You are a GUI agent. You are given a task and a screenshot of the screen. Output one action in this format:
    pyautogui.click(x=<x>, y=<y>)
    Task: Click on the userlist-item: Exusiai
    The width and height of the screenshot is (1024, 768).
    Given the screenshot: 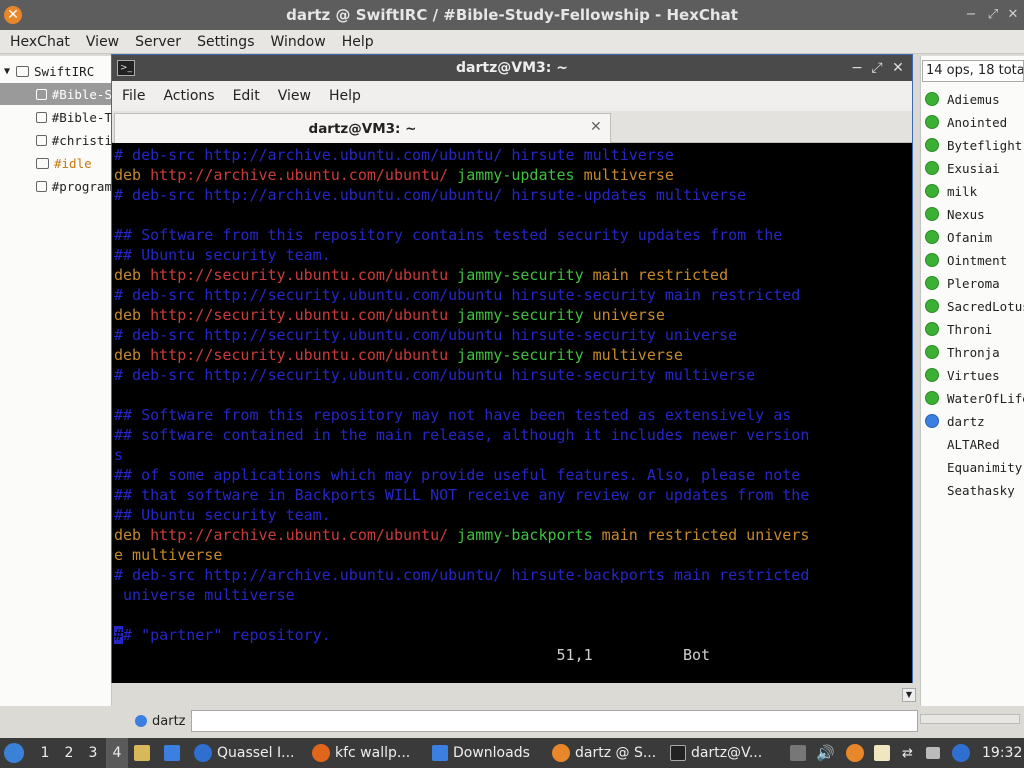 What is the action you would take?
    pyautogui.click(x=962, y=168)
    